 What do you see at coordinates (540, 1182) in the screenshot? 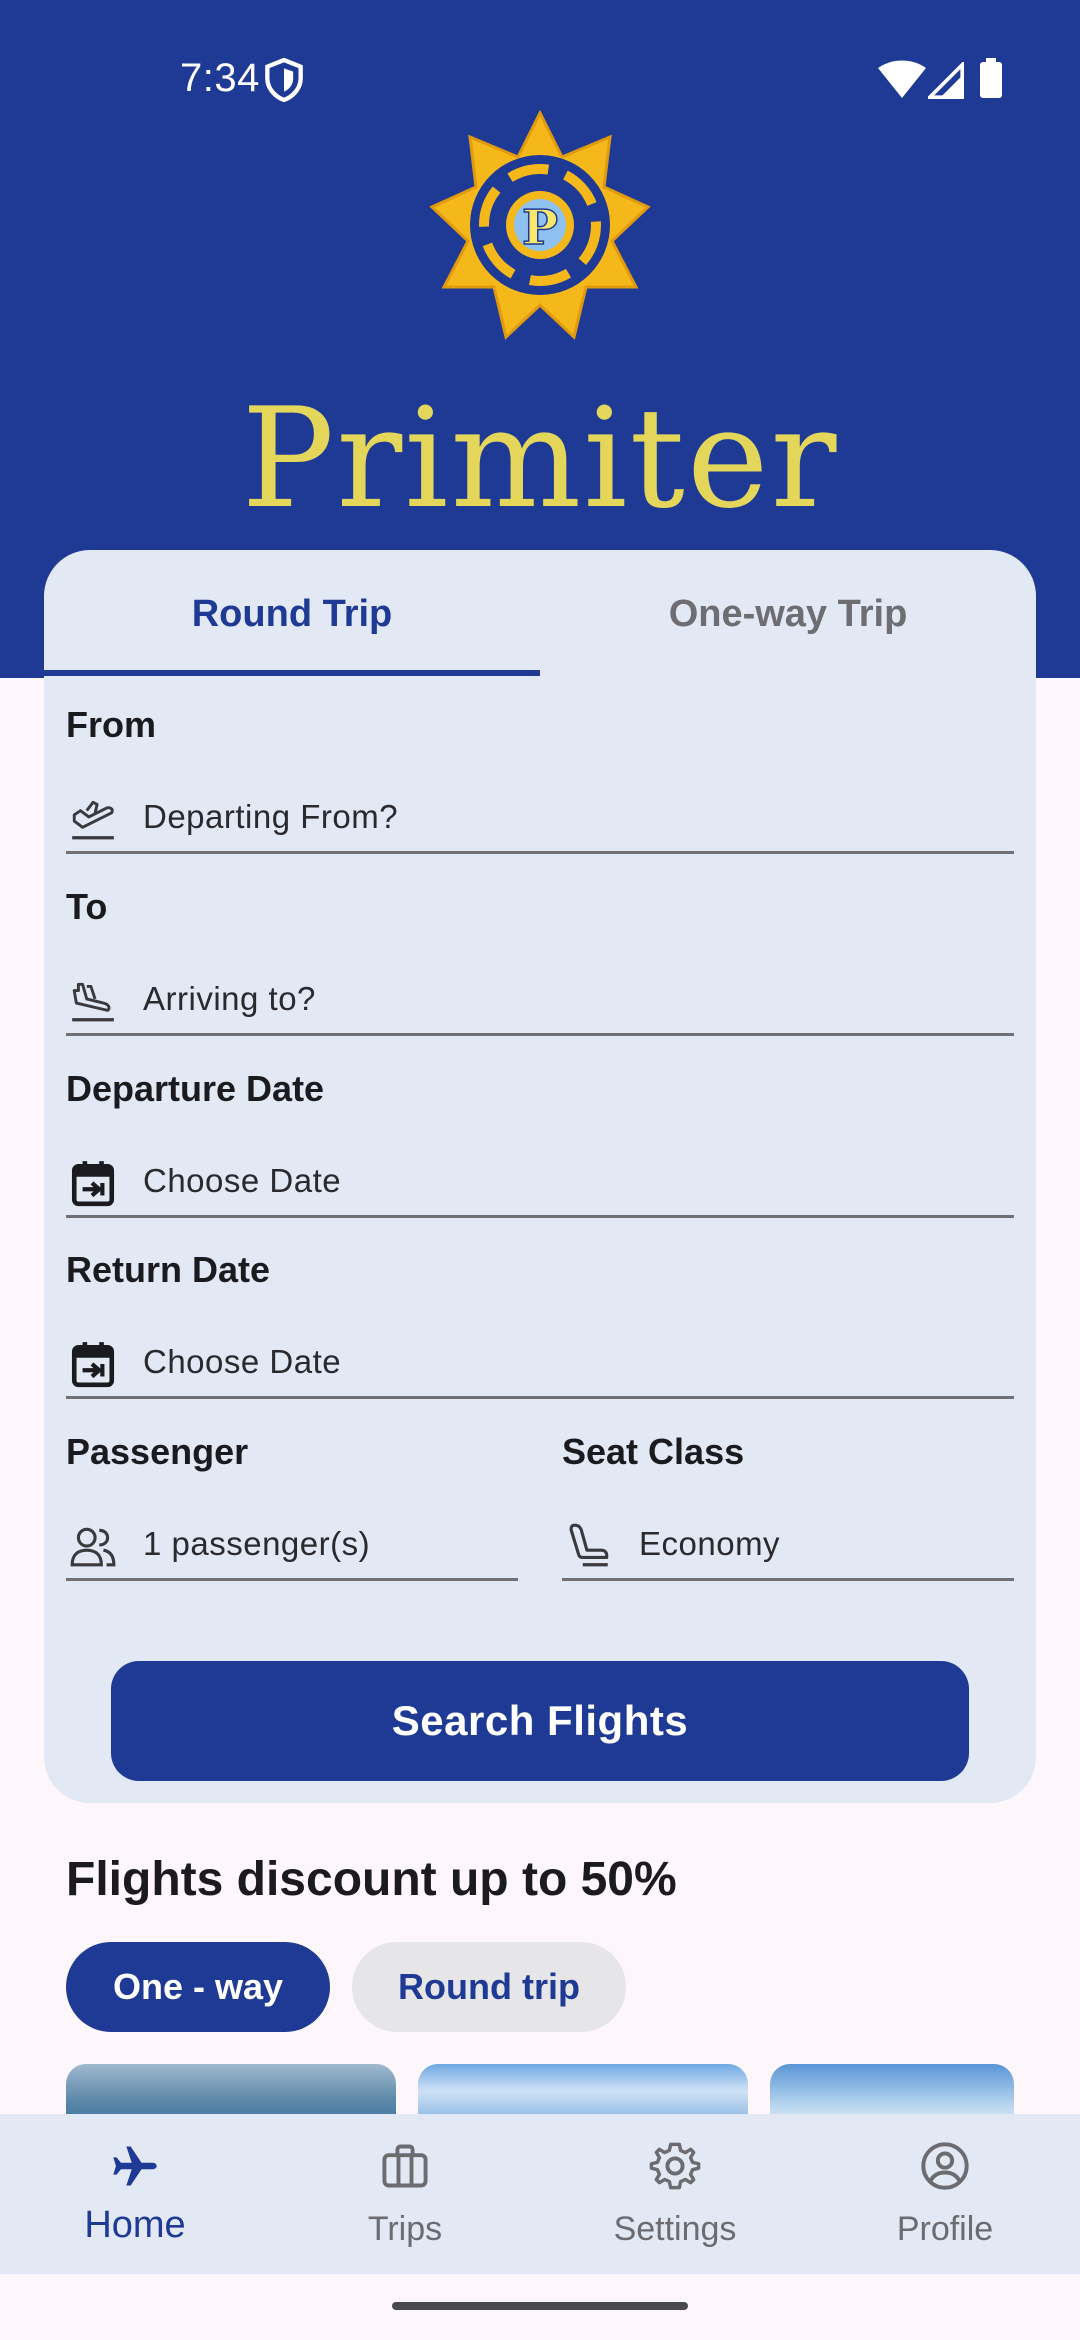
I see `departure-date-field: Choose Date` at bounding box center [540, 1182].